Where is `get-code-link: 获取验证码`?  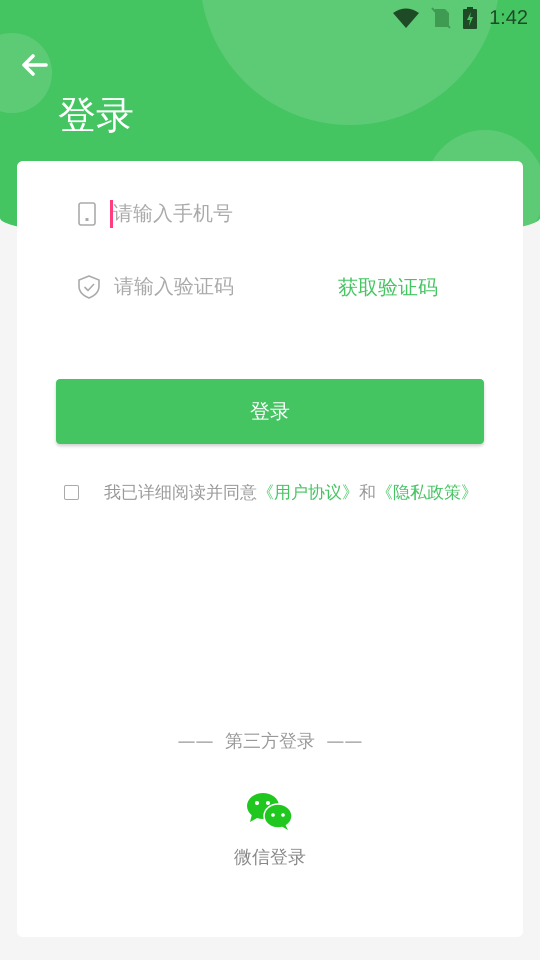
get-code-link: 获取验证码 is located at coordinates (388, 287).